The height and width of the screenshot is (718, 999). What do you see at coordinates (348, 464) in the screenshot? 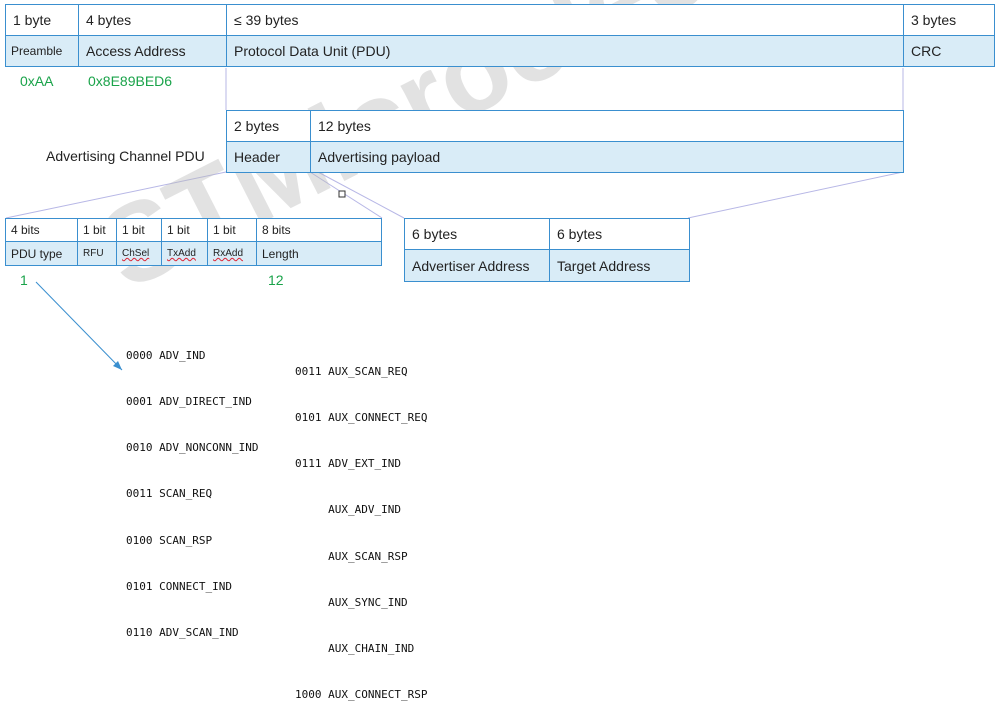
I see `pdu-type-entry: 0111 ADV_EXT_IND` at bounding box center [348, 464].